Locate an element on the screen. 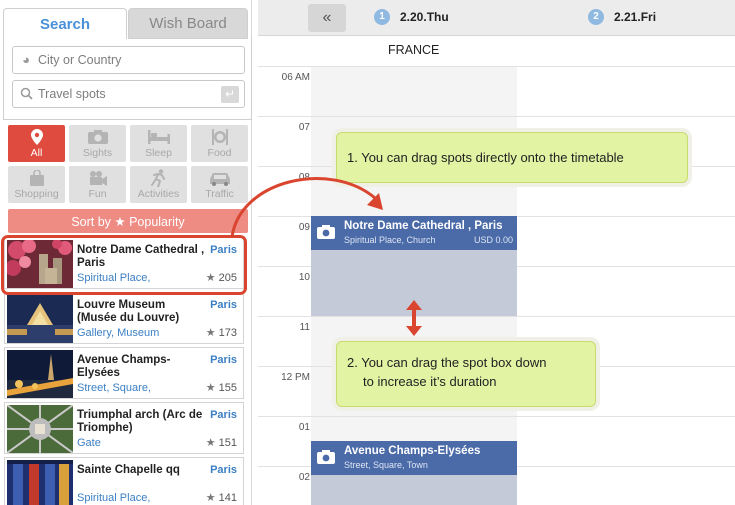  category-label: Sleep is located at coordinates (158, 153).